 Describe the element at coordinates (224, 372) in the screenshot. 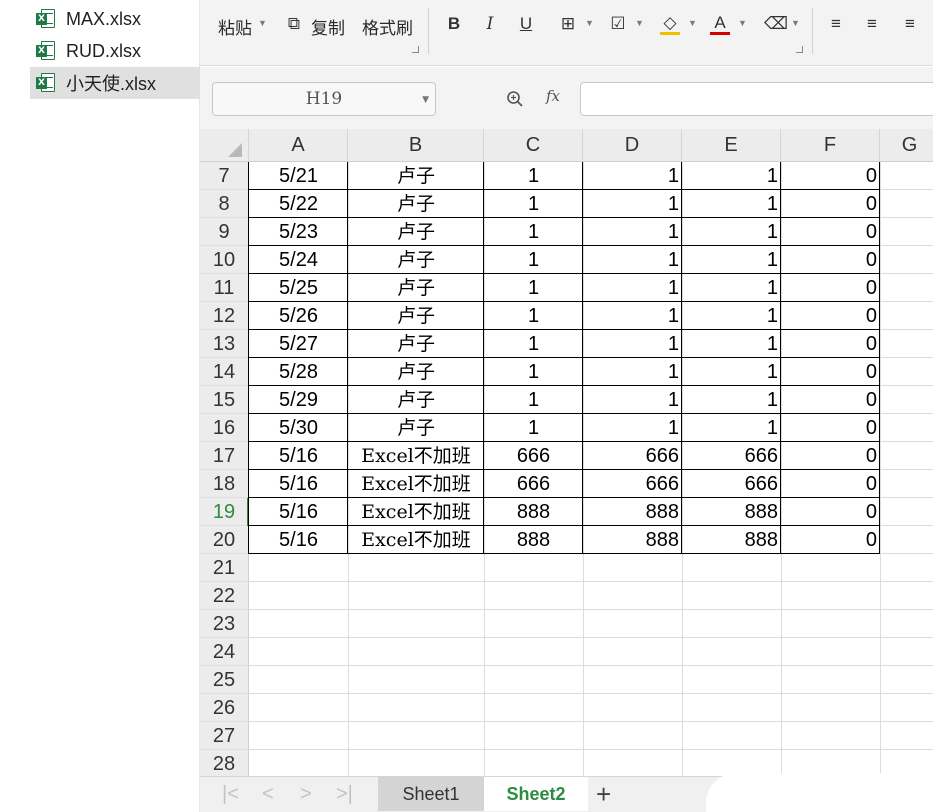

I see `row-header: 14` at that location.